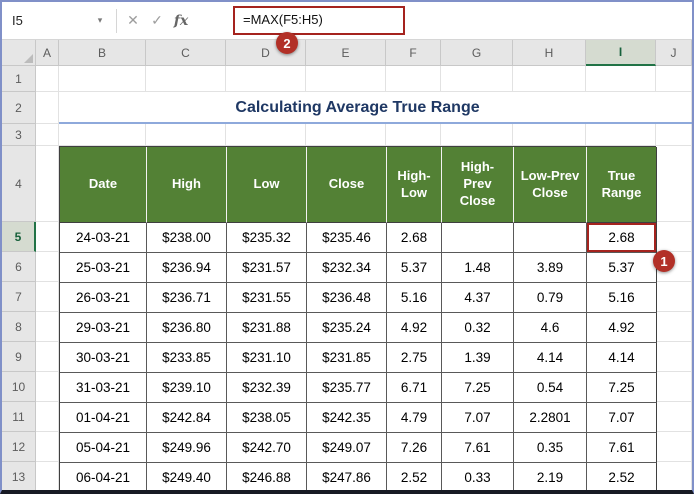 Image resolution: width=694 pixels, height=494 pixels. Describe the element at coordinates (550, 418) in the screenshot. I see `table-cell: 2.2801` at that location.